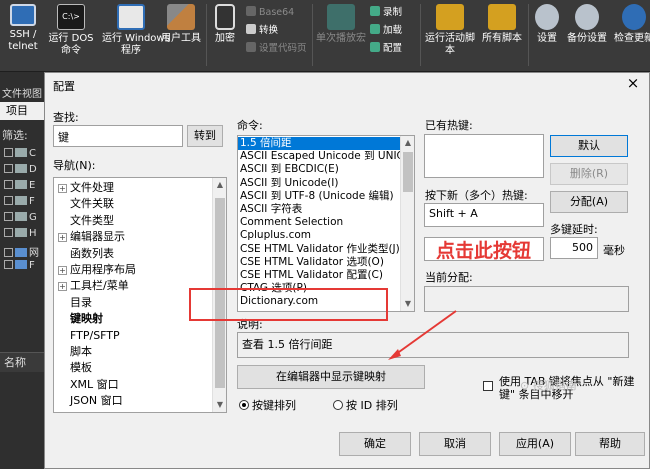 The width and height of the screenshot is (650, 469). I want to click on watermark: ⊙ 搜狐指南, so click(548, 385).